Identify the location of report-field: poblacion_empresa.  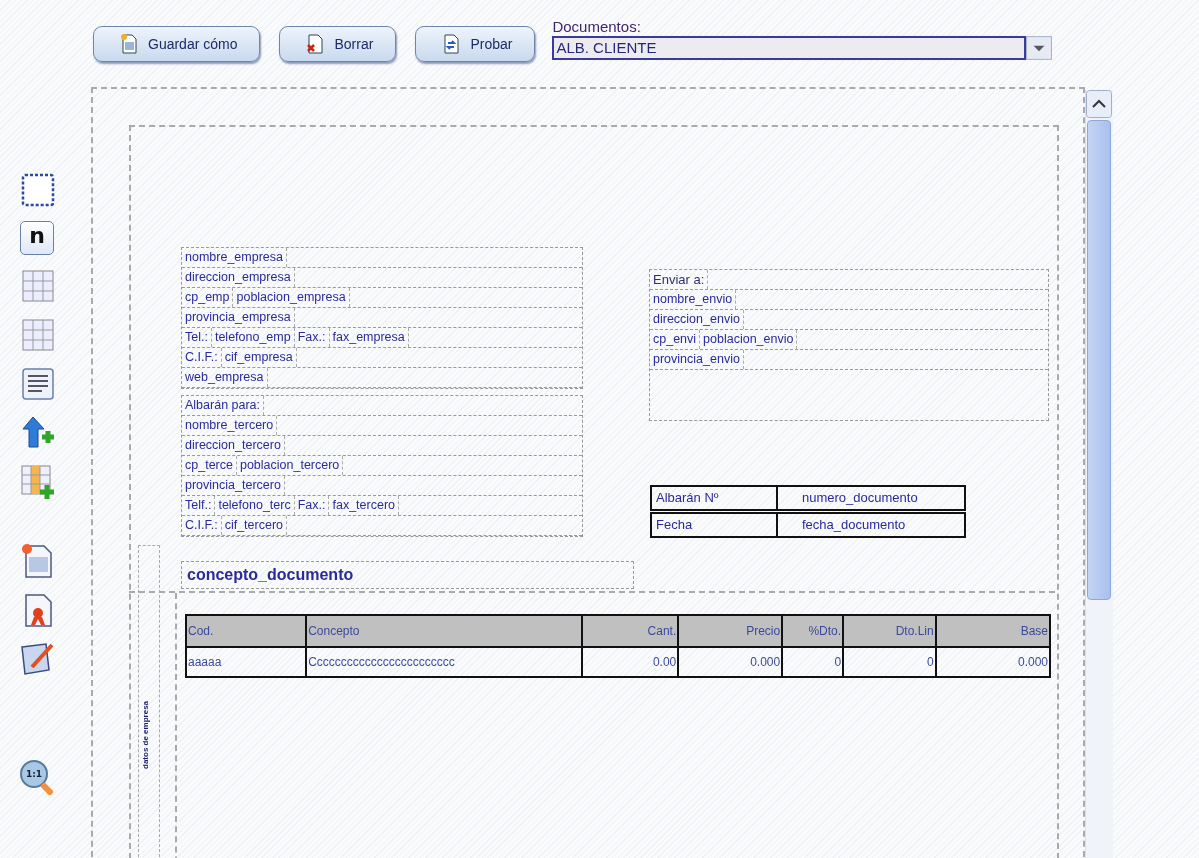
(291, 297).